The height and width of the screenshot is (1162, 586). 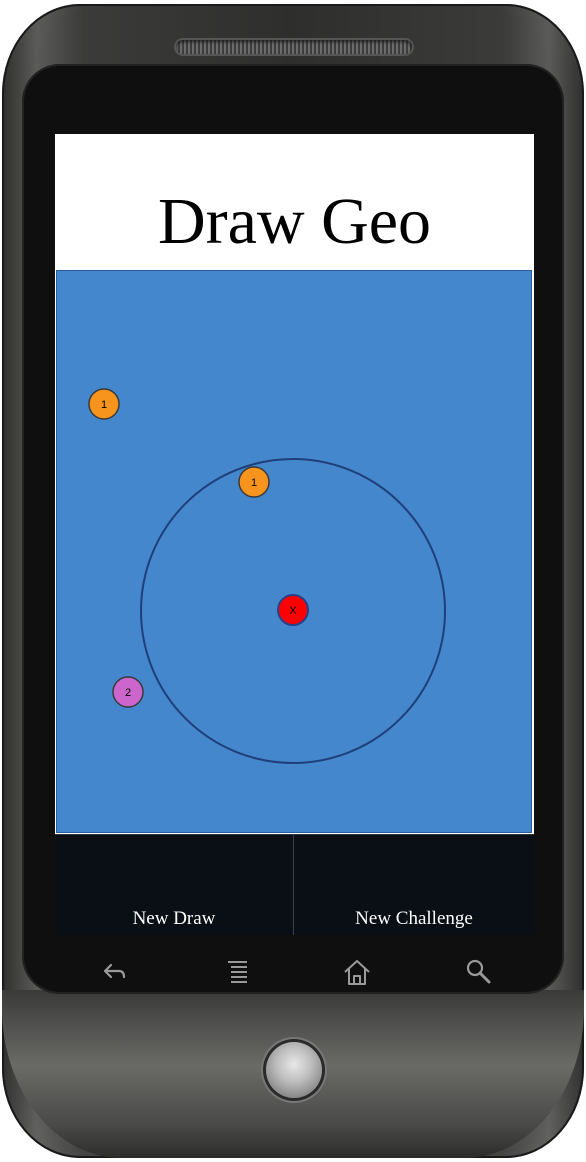 I want to click on home-softkey, so click(x=355, y=971).